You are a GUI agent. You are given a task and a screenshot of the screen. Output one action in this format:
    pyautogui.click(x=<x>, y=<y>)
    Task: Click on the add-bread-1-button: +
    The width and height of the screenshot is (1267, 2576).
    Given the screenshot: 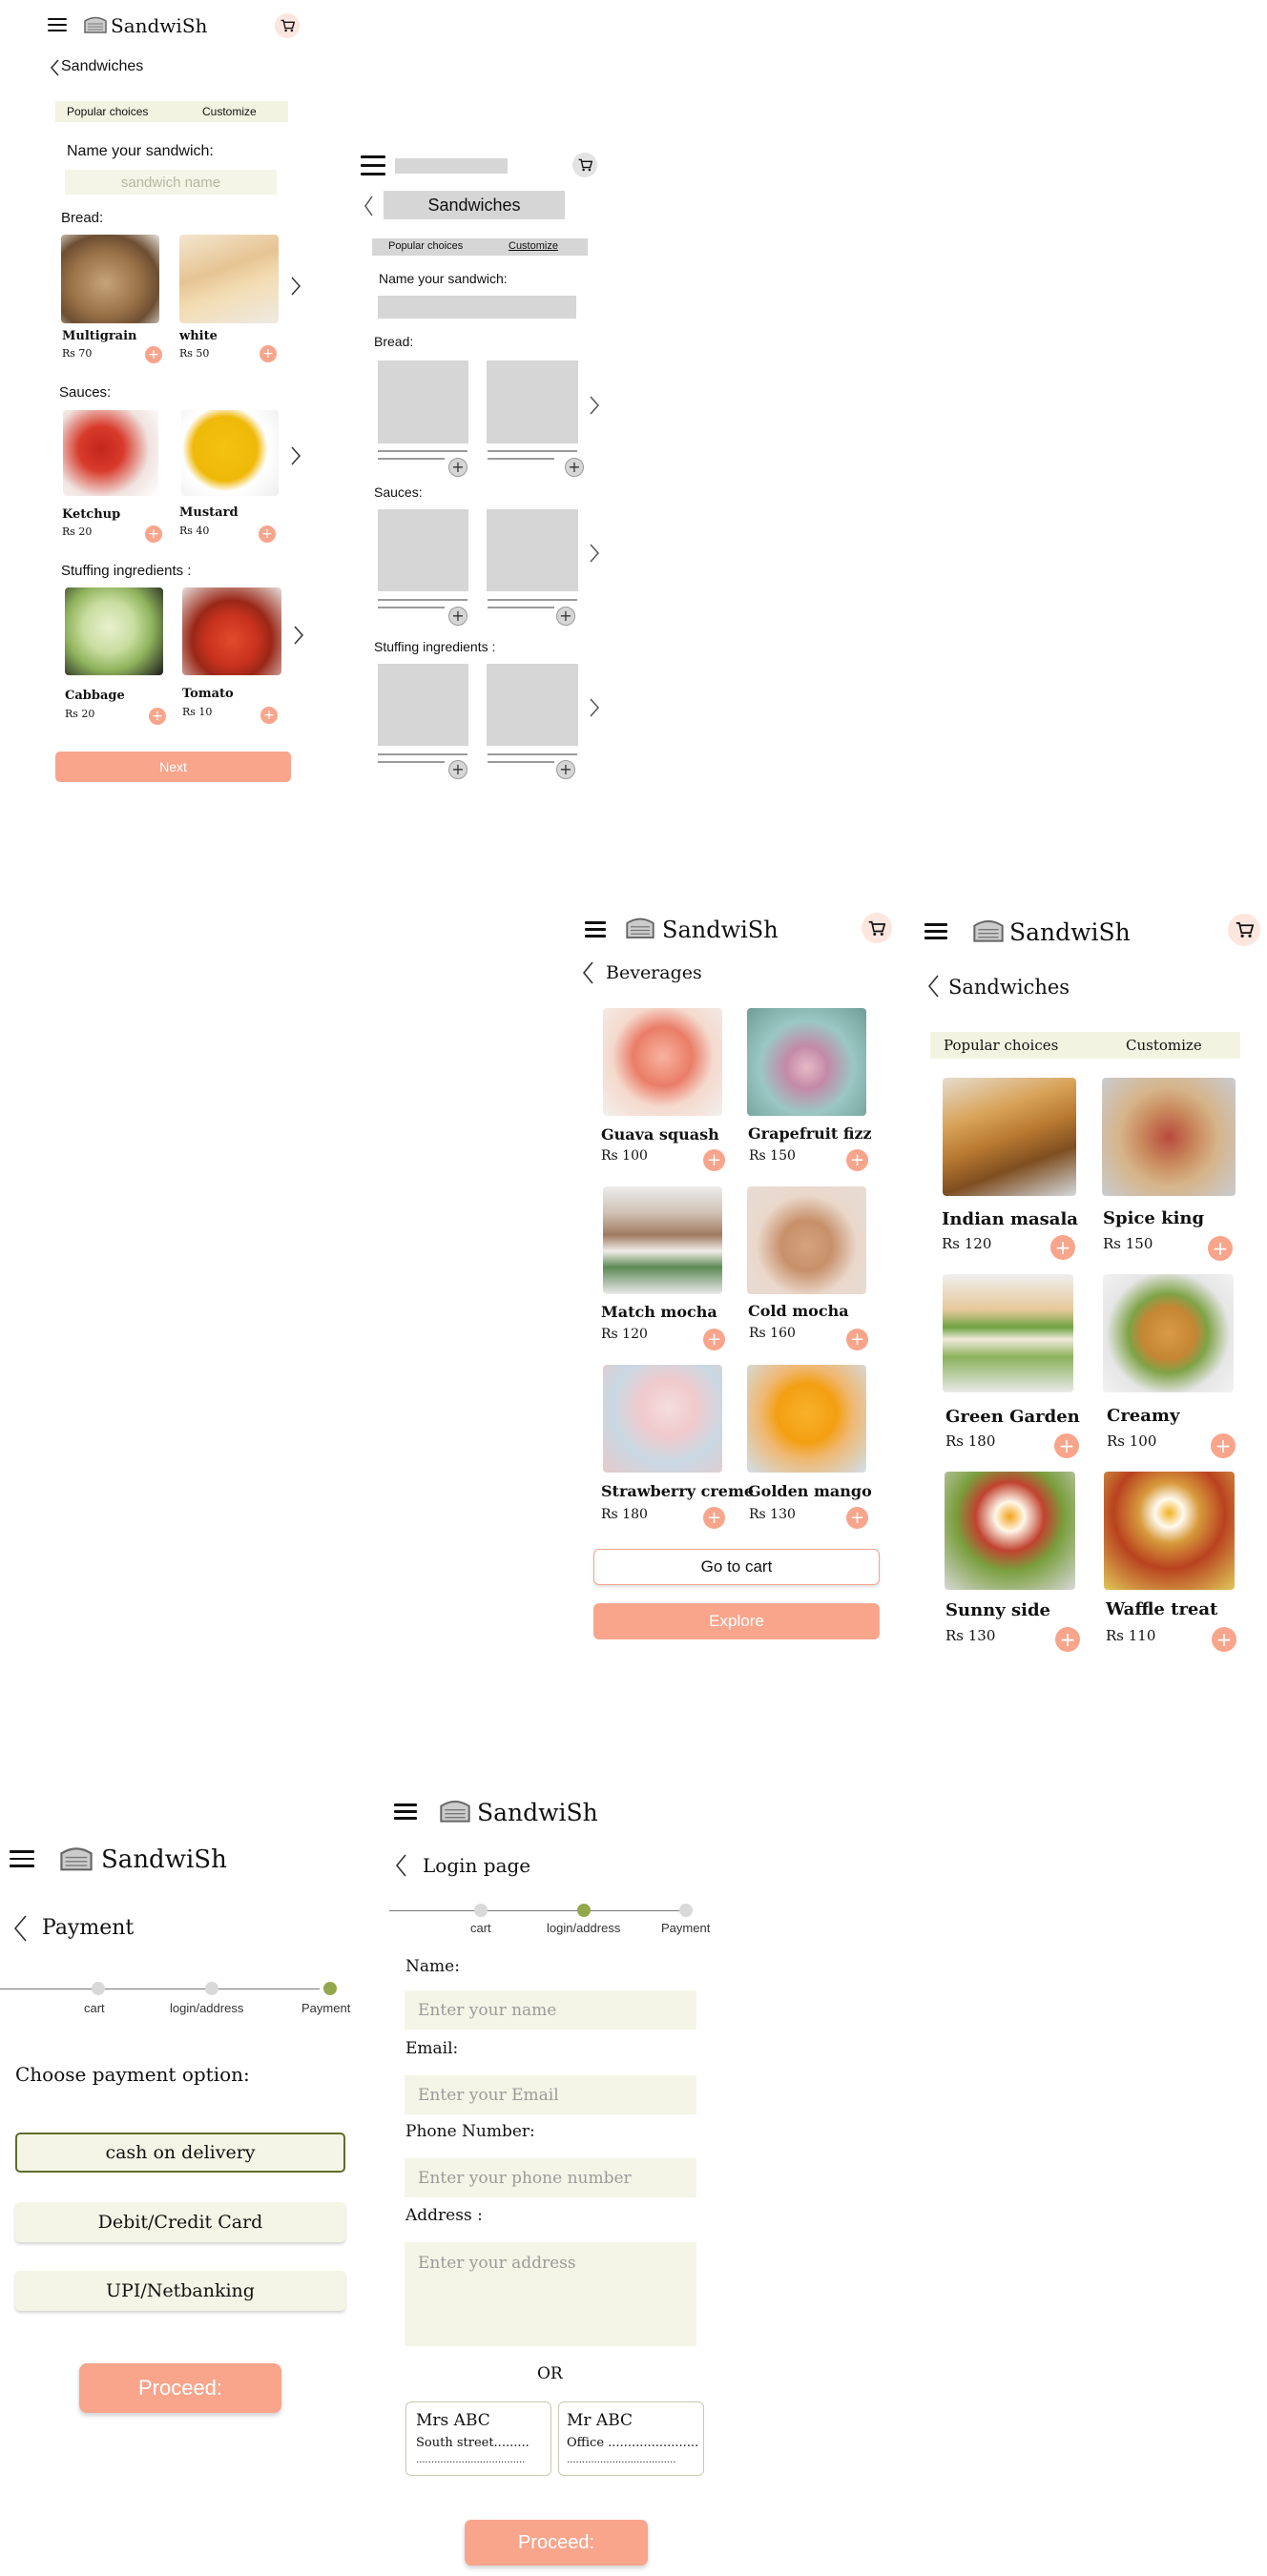 What is the action you would take?
    pyautogui.click(x=268, y=353)
    